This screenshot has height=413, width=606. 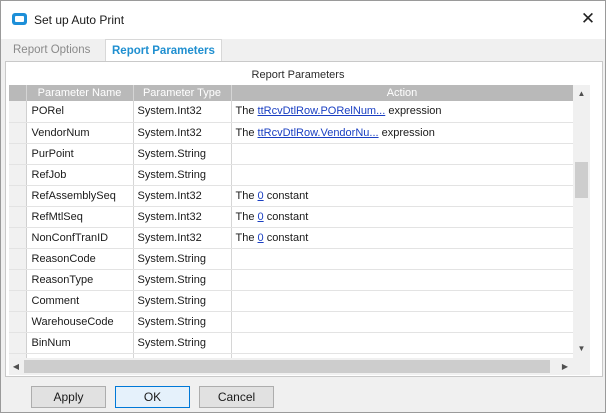 I want to click on parameter-name-cell: NonConfTranID, so click(x=80, y=238).